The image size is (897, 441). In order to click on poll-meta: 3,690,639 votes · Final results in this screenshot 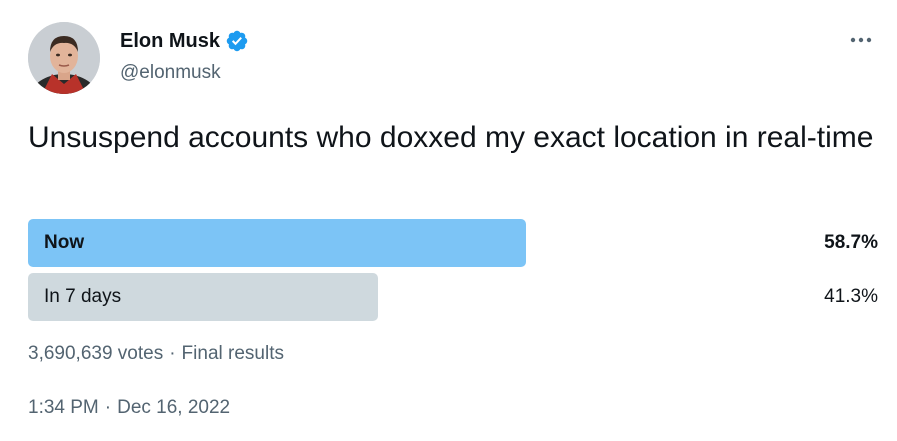, I will do `click(156, 354)`.